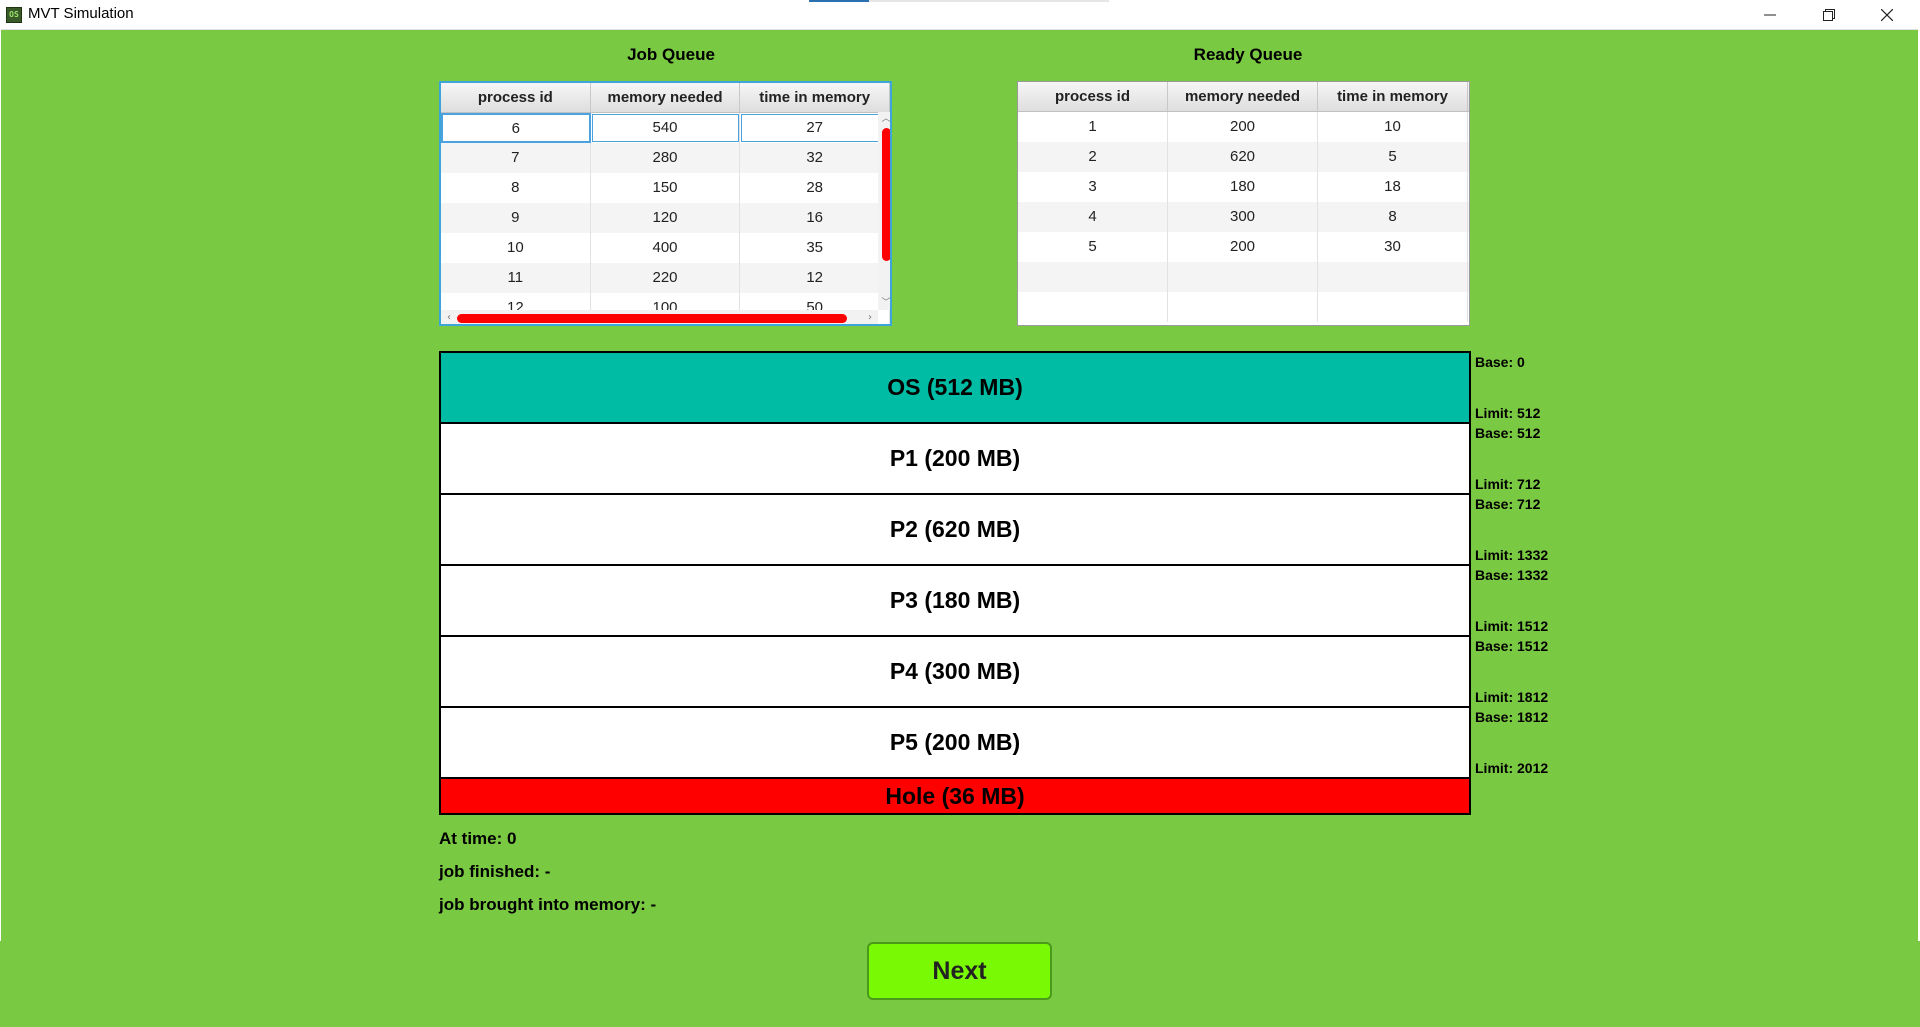 This screenshot has width=1920, height=1027. What do you see at coordinates (815, 218) in the screenshot?
I see `cell-time-in-memory: 16` at bounding box center [815, 218].